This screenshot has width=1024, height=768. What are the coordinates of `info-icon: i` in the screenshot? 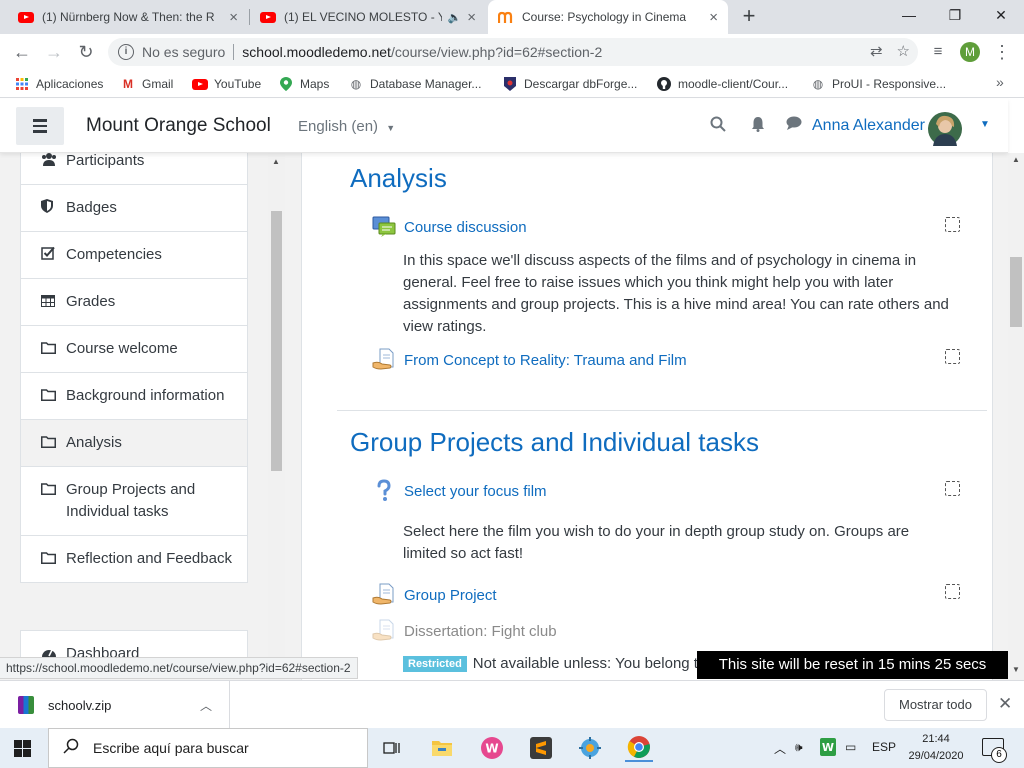 It's located at (126, 52).